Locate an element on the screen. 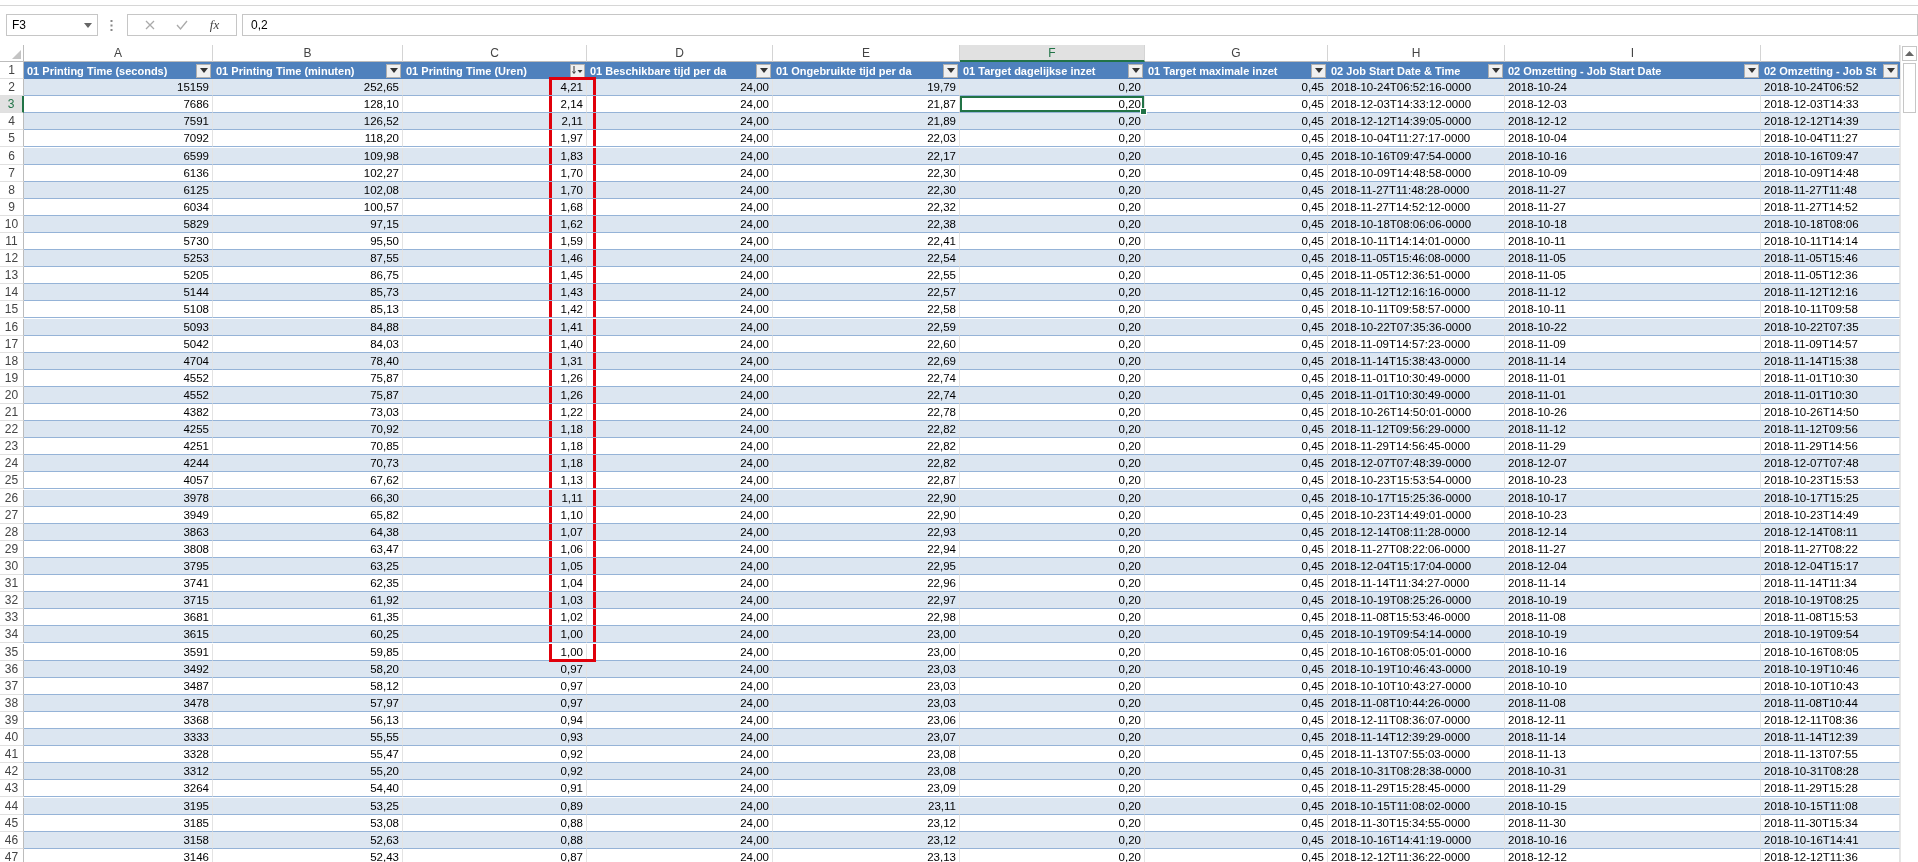  table-cell: 2018-12-12 is located at coordinates (1633, 855).